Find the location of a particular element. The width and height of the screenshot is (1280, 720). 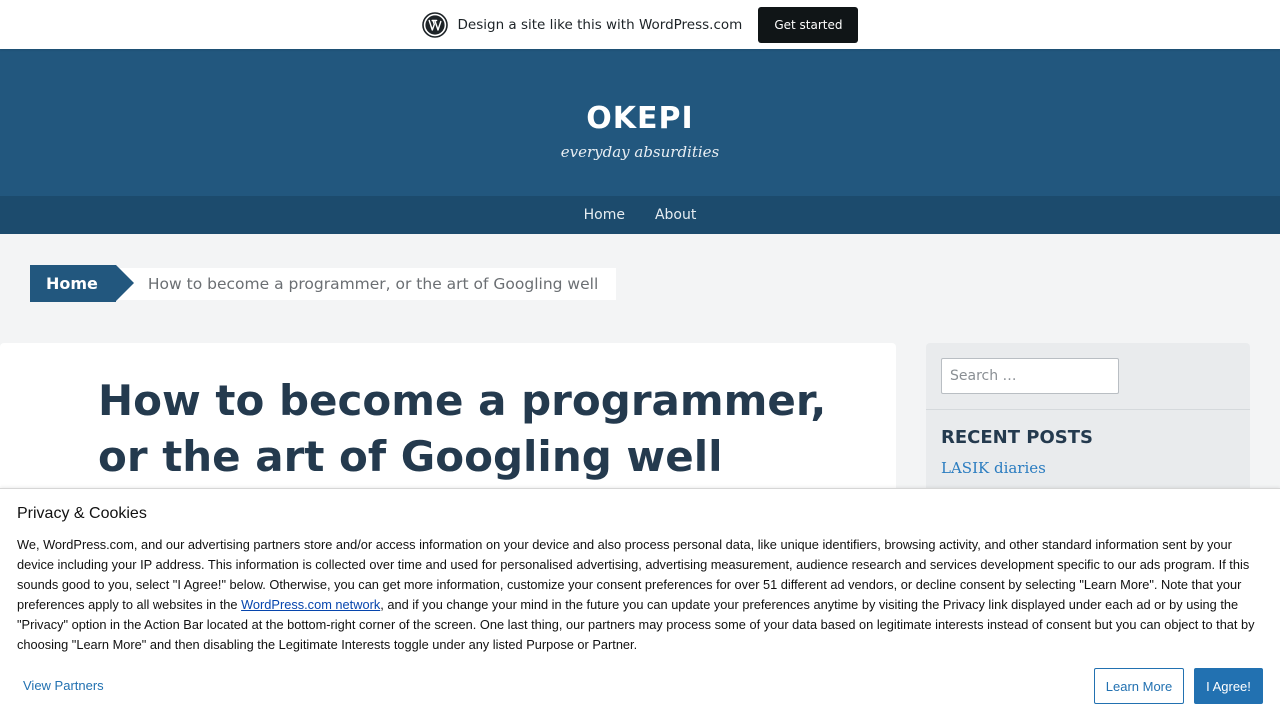

site-title: OKEPI is located at coordinates (640, 118).